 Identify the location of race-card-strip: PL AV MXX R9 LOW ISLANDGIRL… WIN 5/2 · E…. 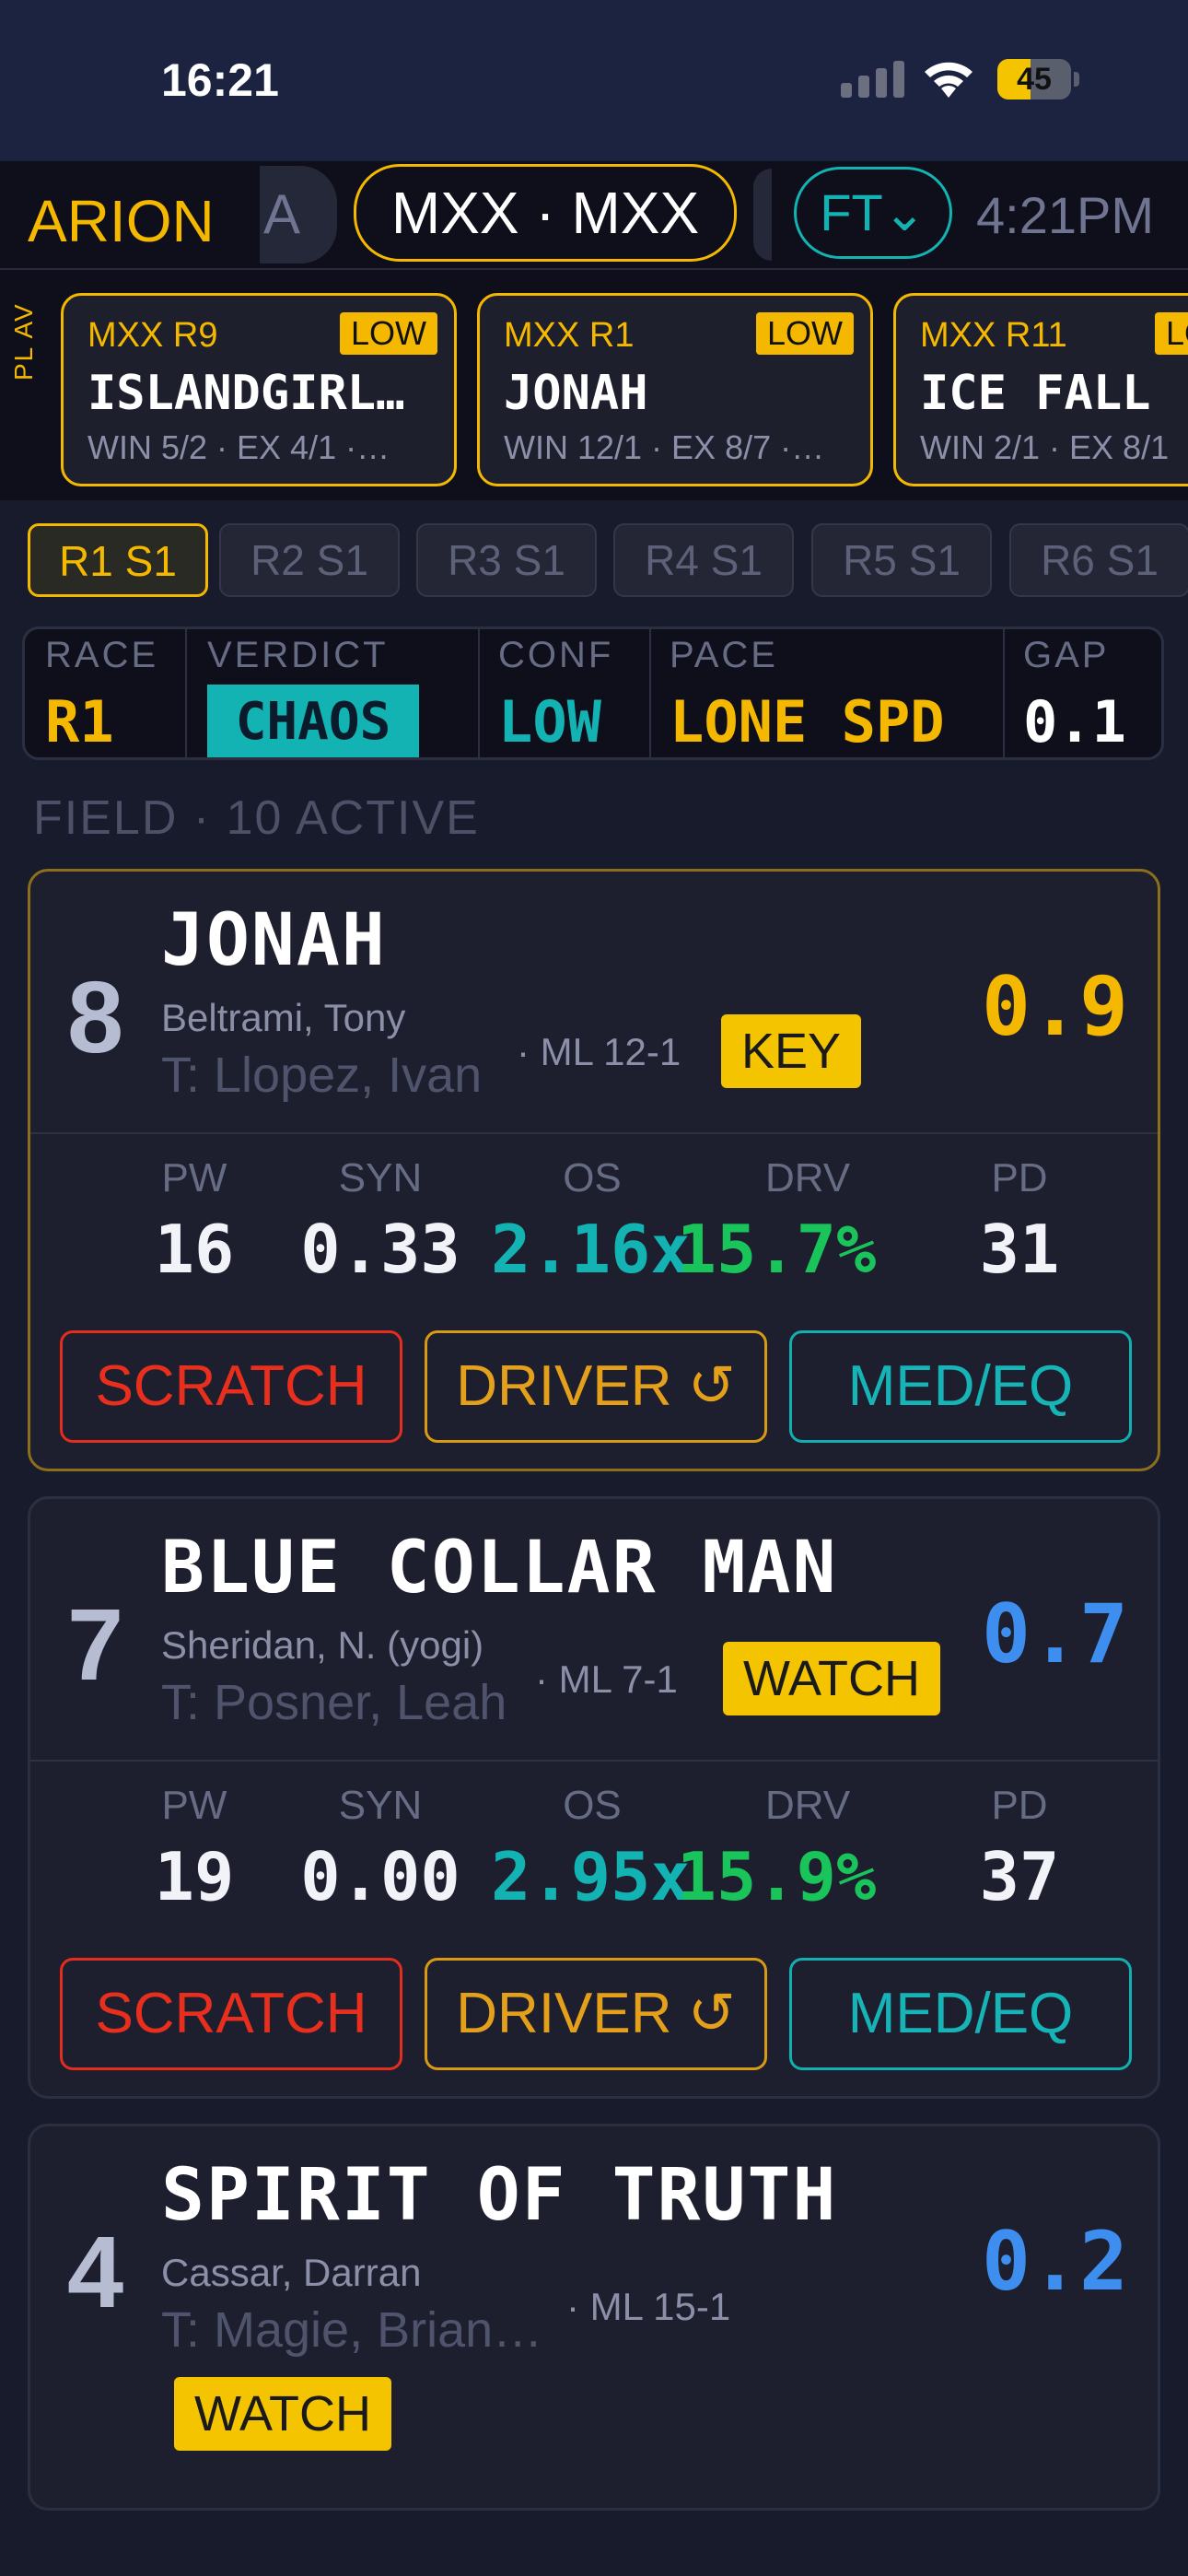
(594, 385).